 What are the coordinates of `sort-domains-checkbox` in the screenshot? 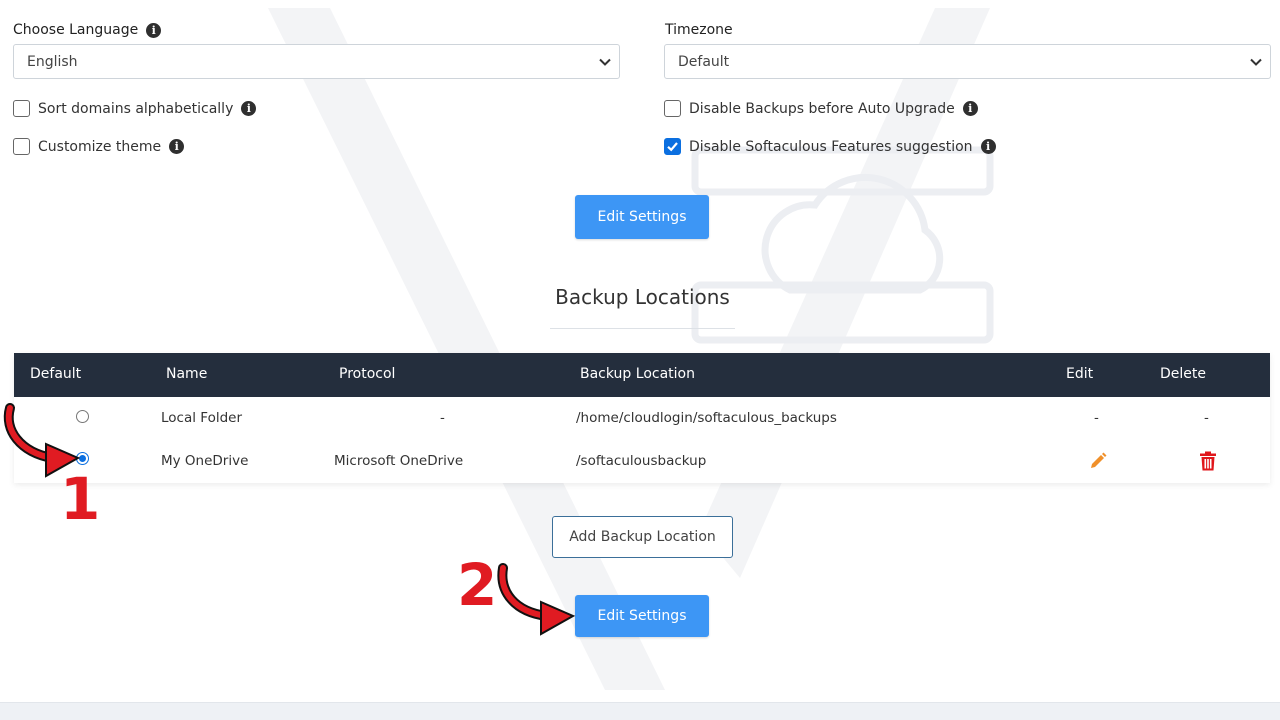 It's located at (21, 108).